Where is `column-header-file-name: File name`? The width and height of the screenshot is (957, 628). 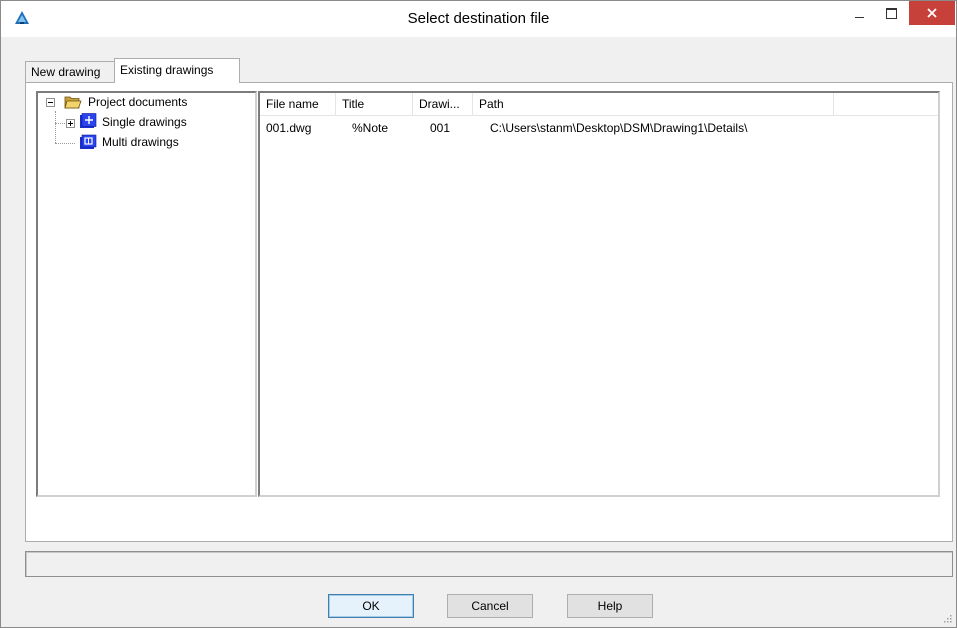 column-header-file-name: File name is located at coordinates (298, 104).